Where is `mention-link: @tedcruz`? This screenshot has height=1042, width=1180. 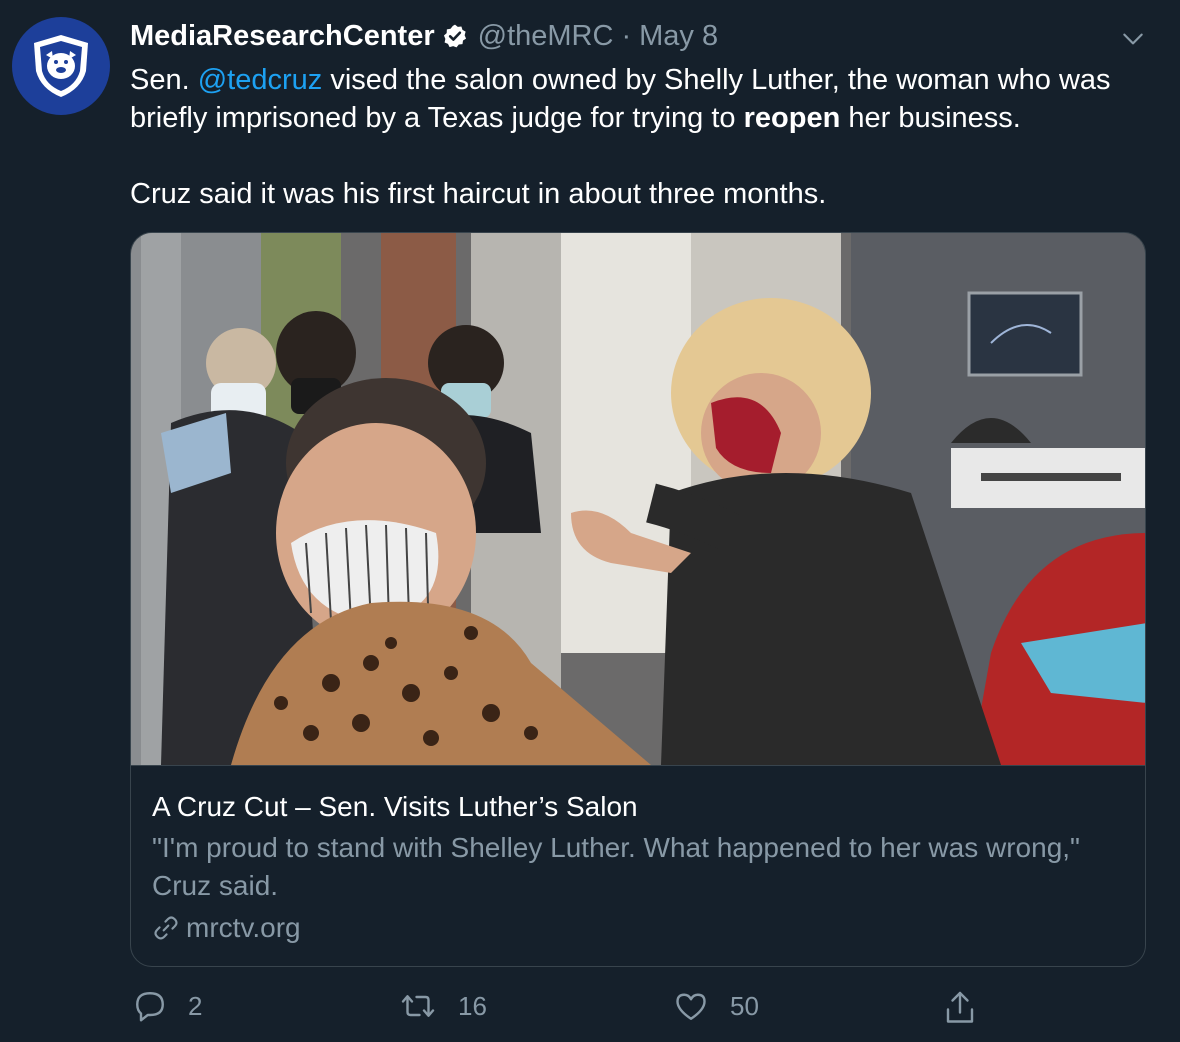 mention-link: @tedcruz is located at coordinates (260, 80).